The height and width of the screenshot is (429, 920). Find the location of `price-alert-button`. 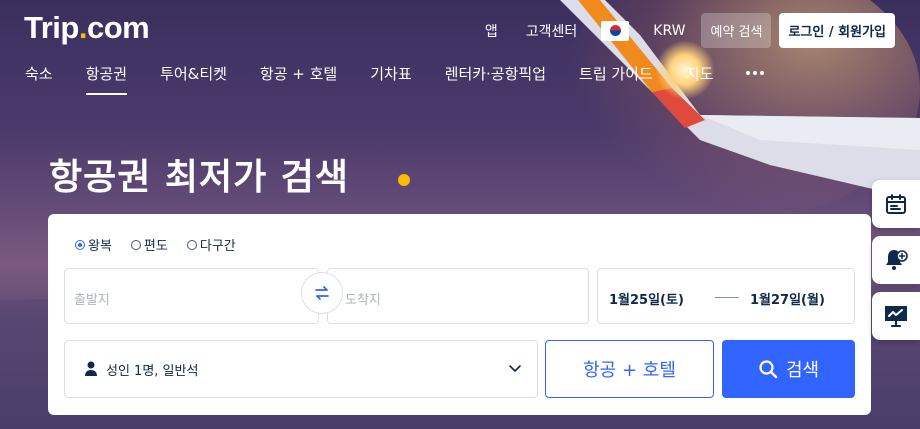

price-alert-button is located at coordinates (896, 260).